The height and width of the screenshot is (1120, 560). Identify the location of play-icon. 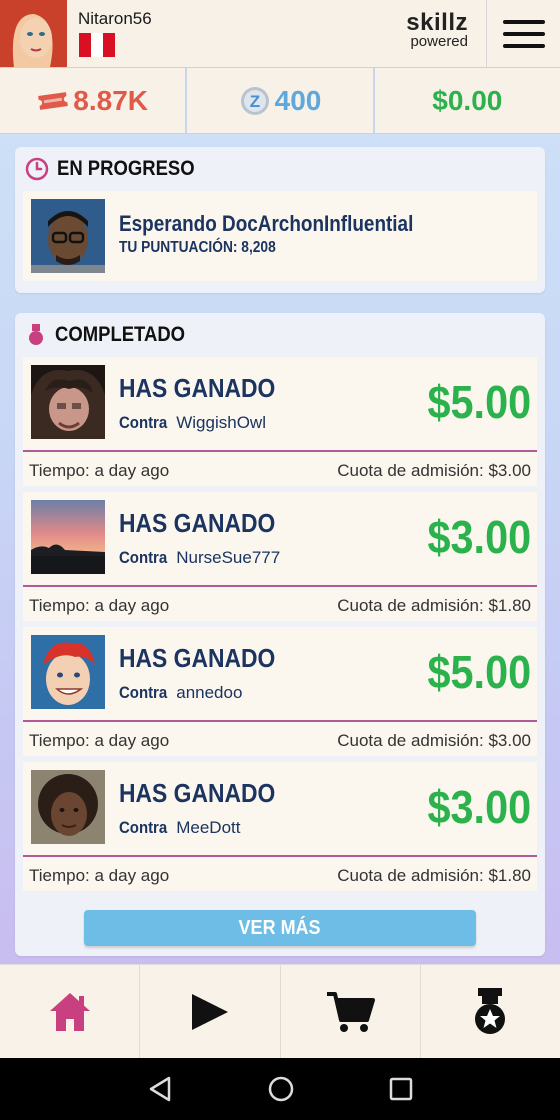
(209, 1011).